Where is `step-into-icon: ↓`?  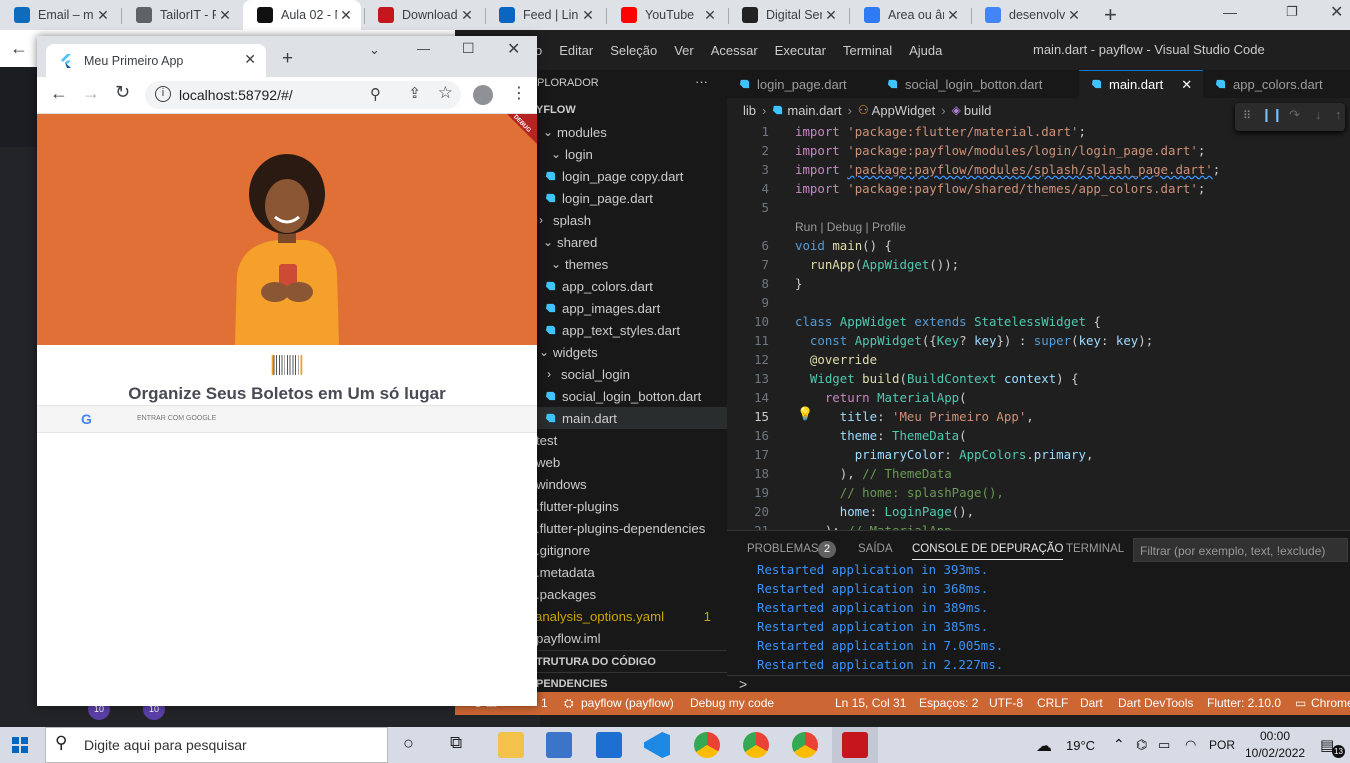
step-into-icon: ↓ is located at coordinates (1318, 114).